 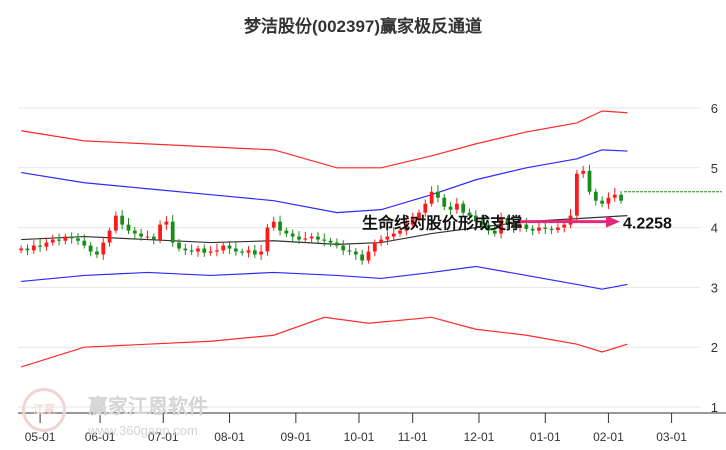 I want to click on x-tick-label: 09-01, so click(x=296, y=437).